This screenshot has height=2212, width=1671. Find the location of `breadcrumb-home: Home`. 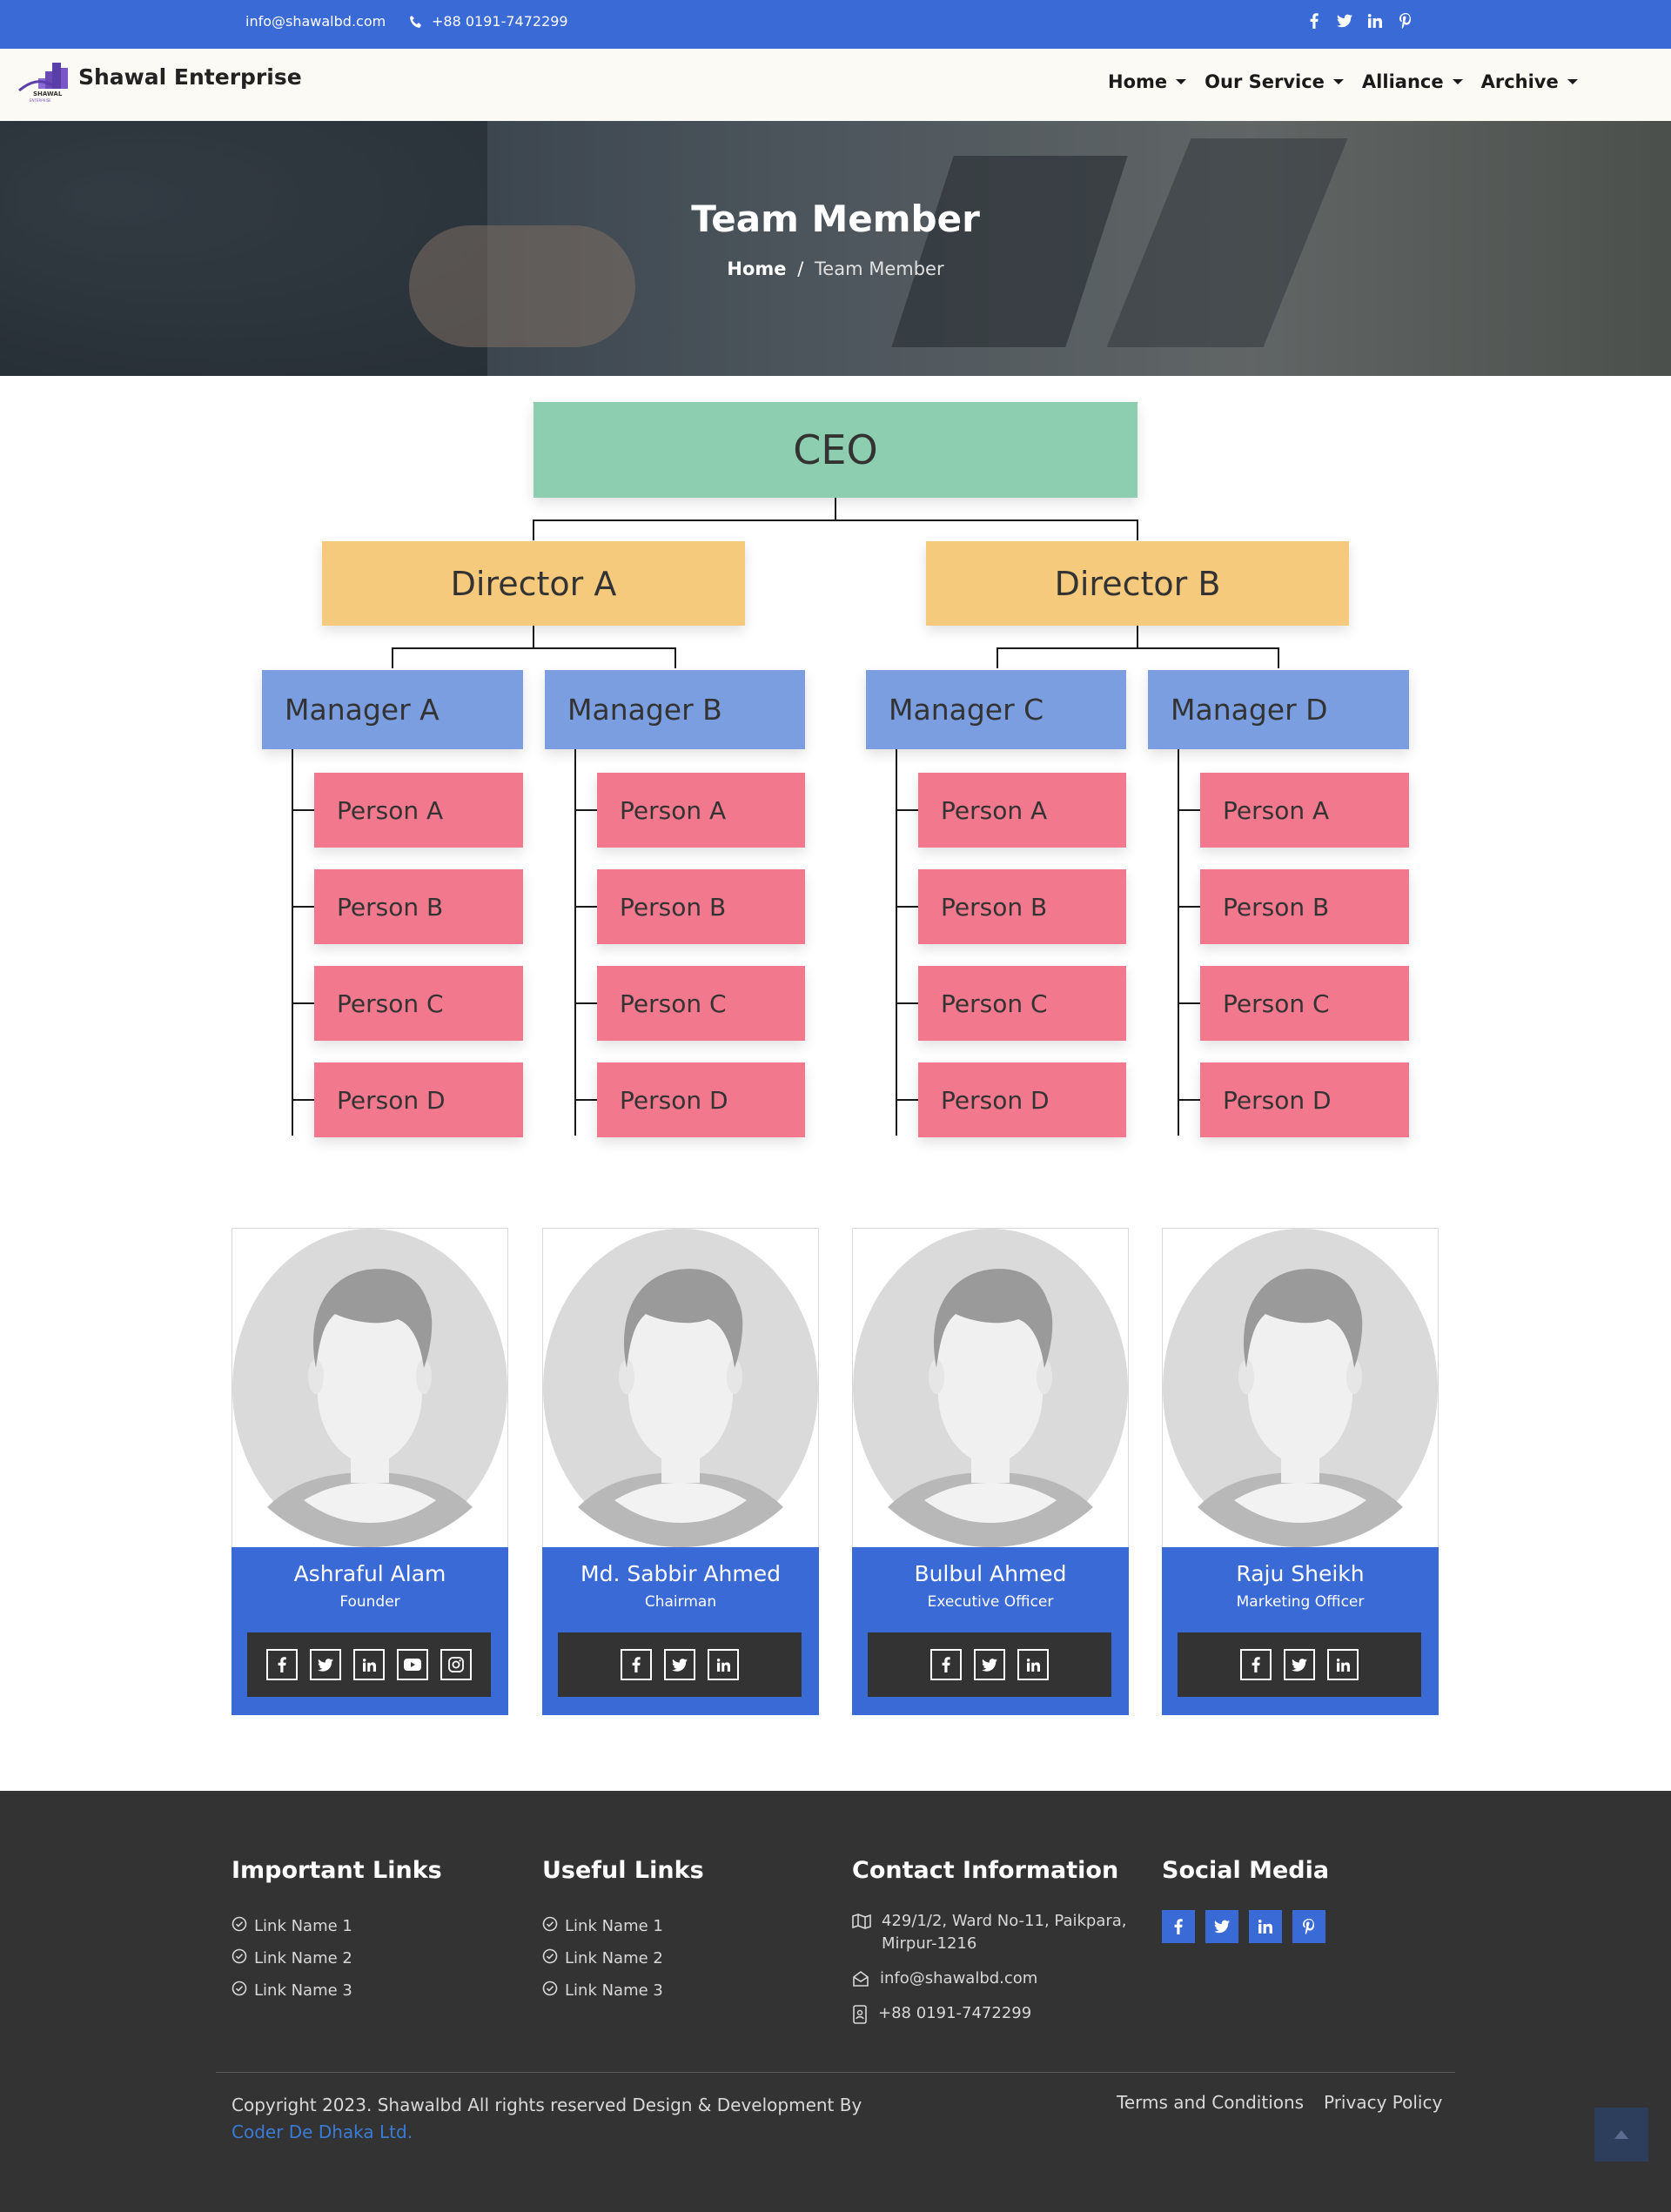

breadcrumb-home: Home is located at coordinates (757, 268).